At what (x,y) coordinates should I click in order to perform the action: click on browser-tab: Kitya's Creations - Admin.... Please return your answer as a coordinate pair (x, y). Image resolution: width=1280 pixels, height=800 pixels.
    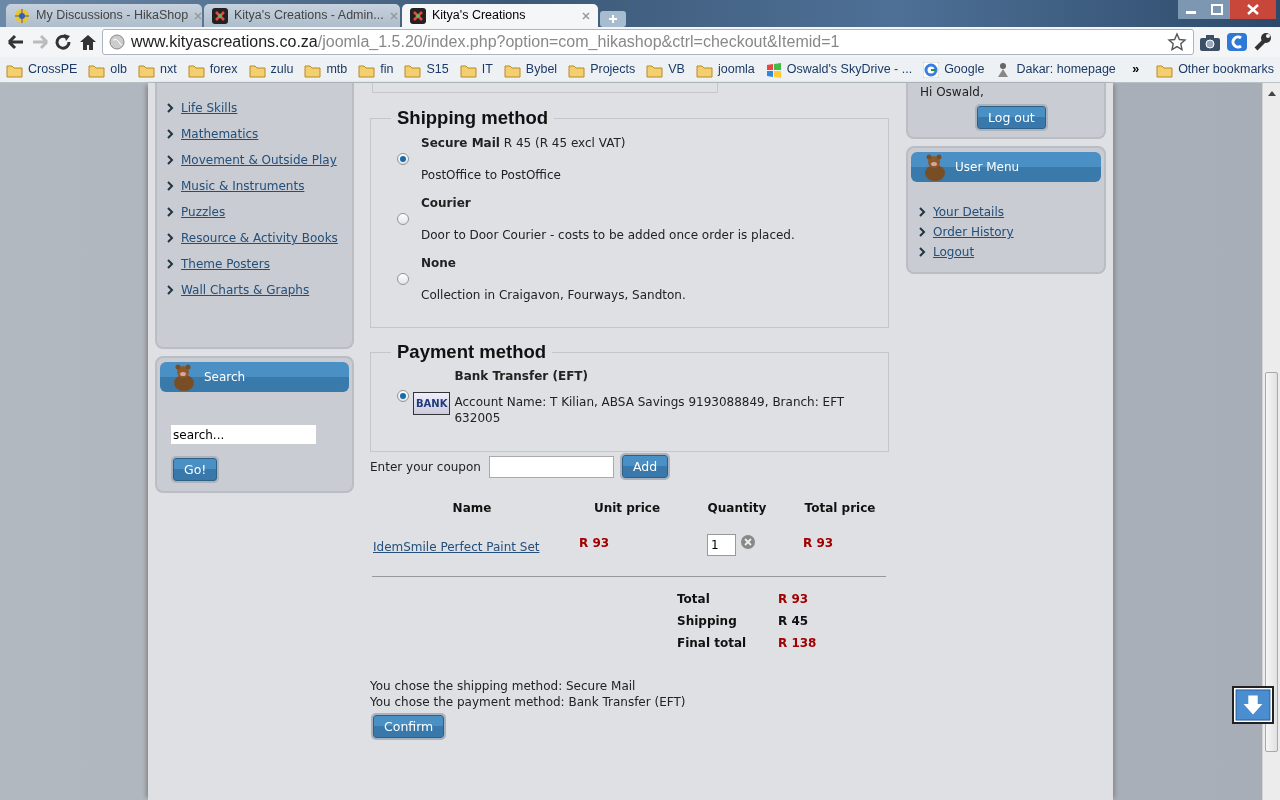
    Looking at the image, I should click on (302, 15).